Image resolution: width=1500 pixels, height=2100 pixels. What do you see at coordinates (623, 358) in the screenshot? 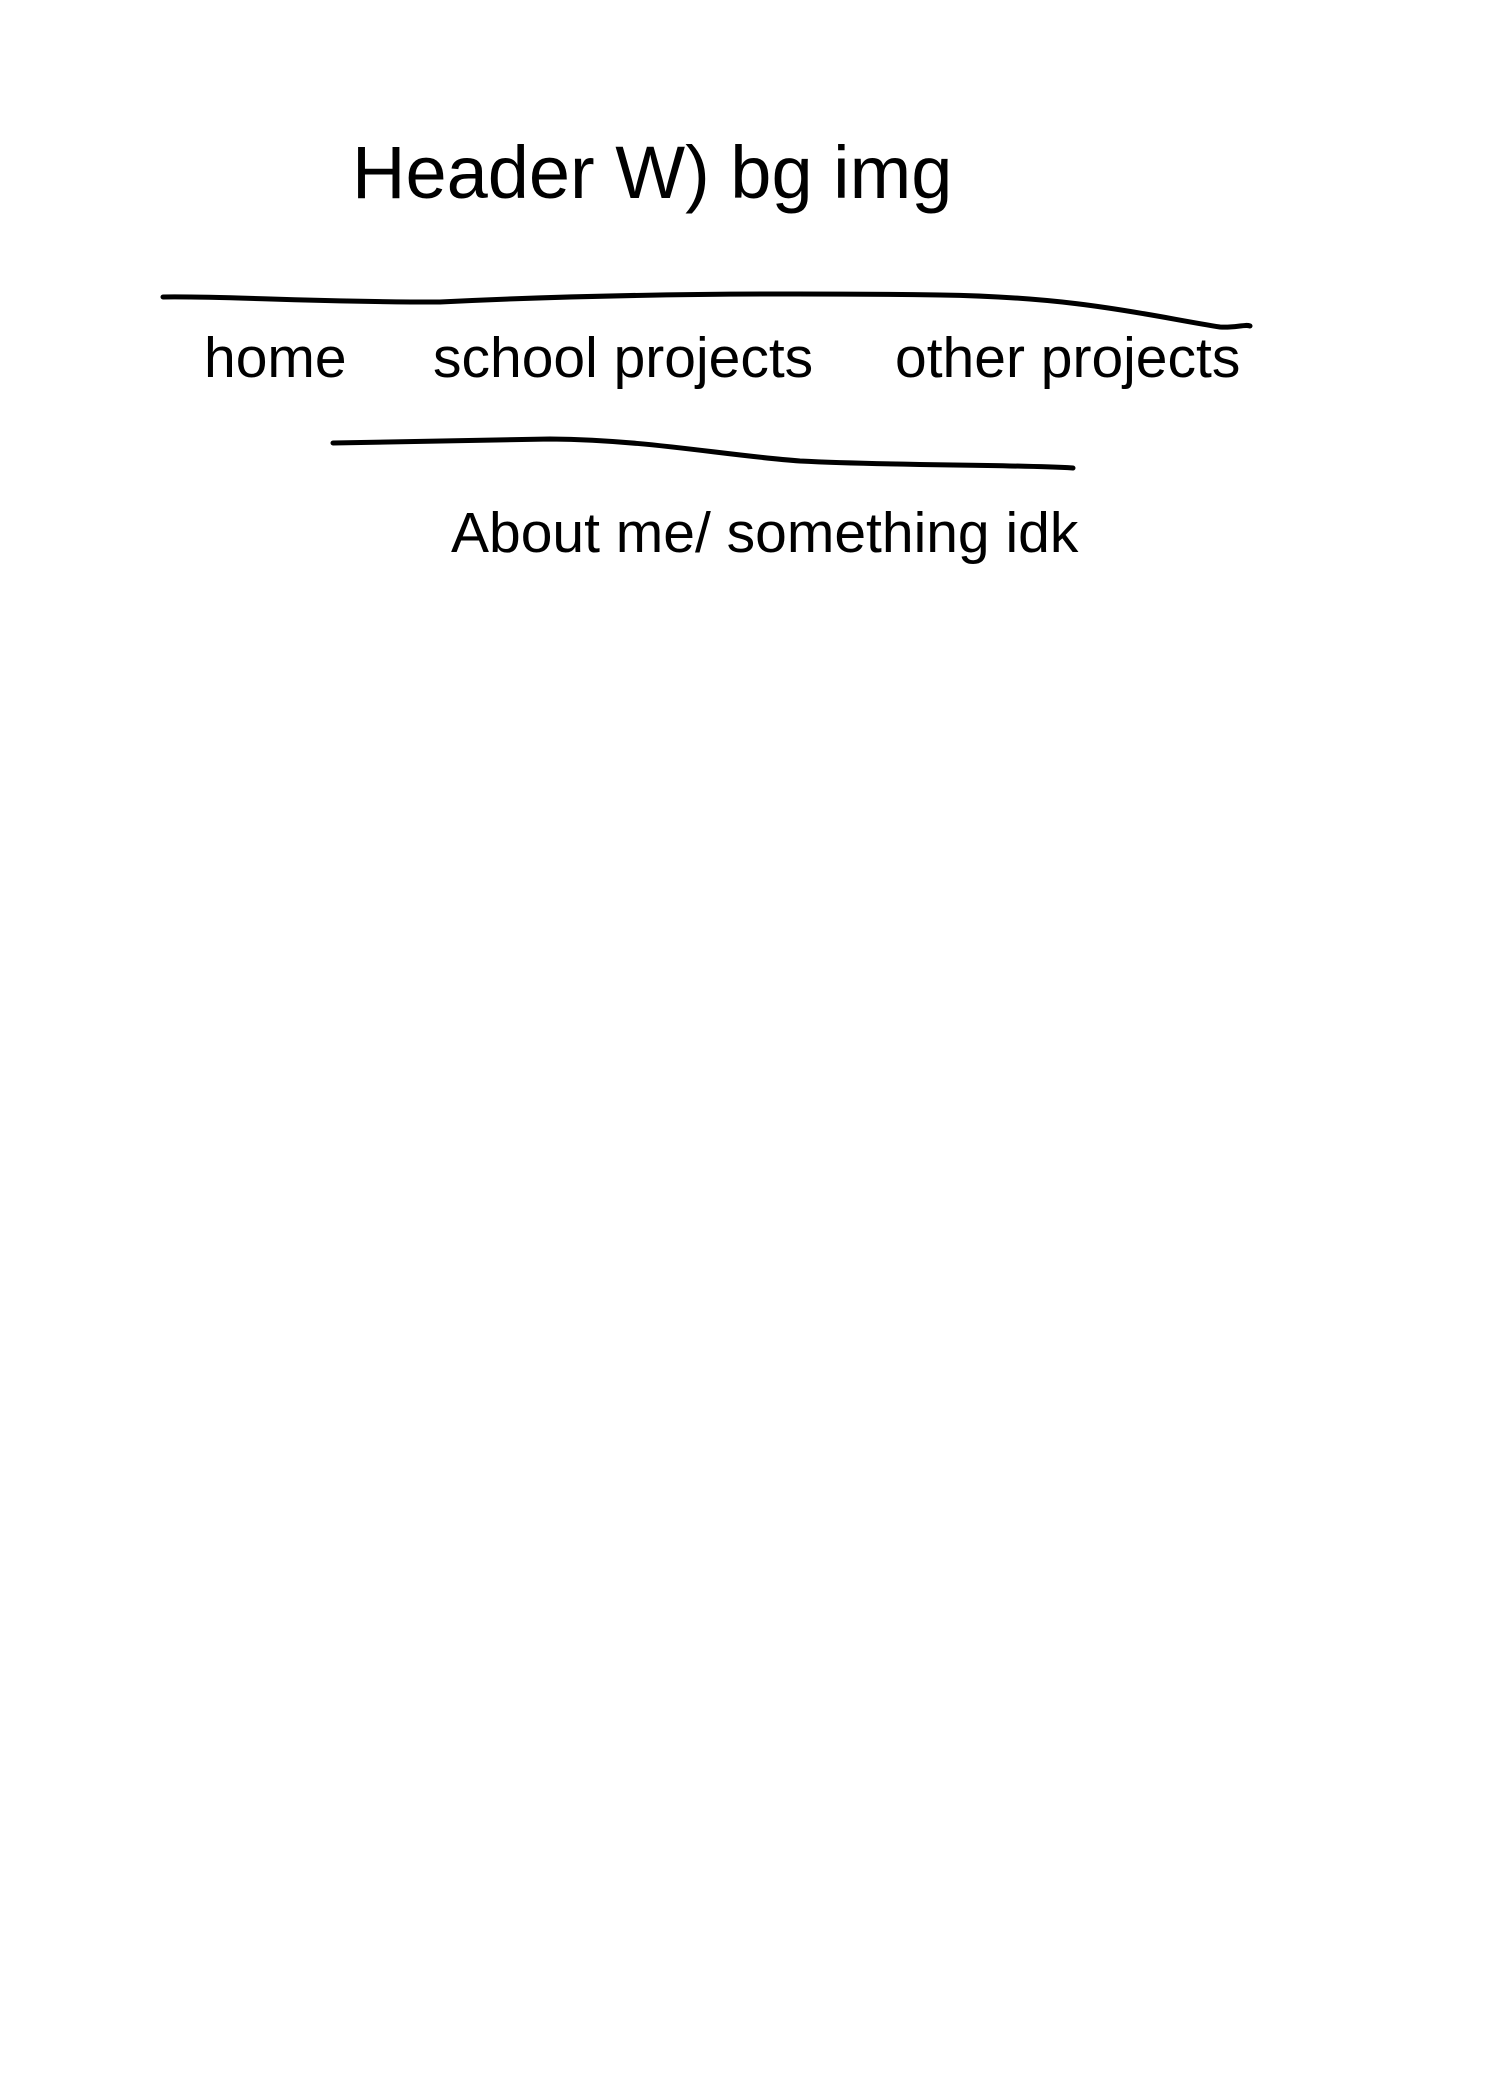
I see `nav-item-school-projects: school projects` at bounding box center [623, 358].